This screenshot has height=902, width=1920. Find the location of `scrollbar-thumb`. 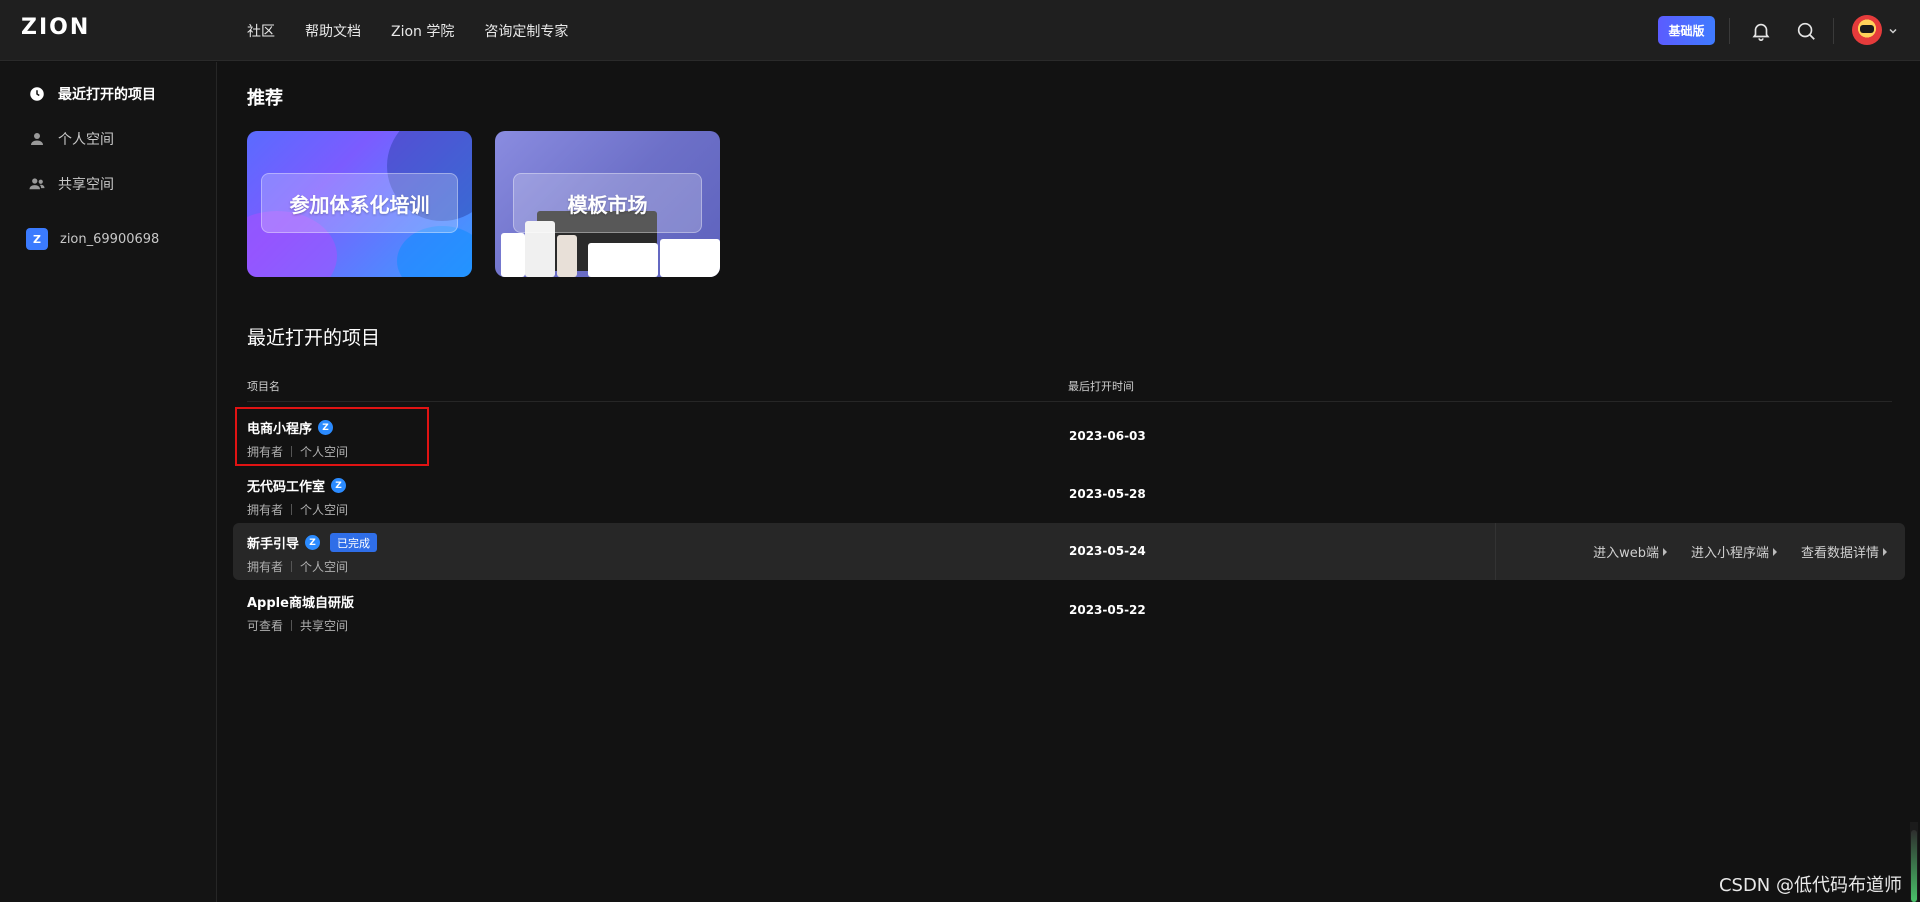

scrollbar-thumb is located at coordinates (1914, 866).